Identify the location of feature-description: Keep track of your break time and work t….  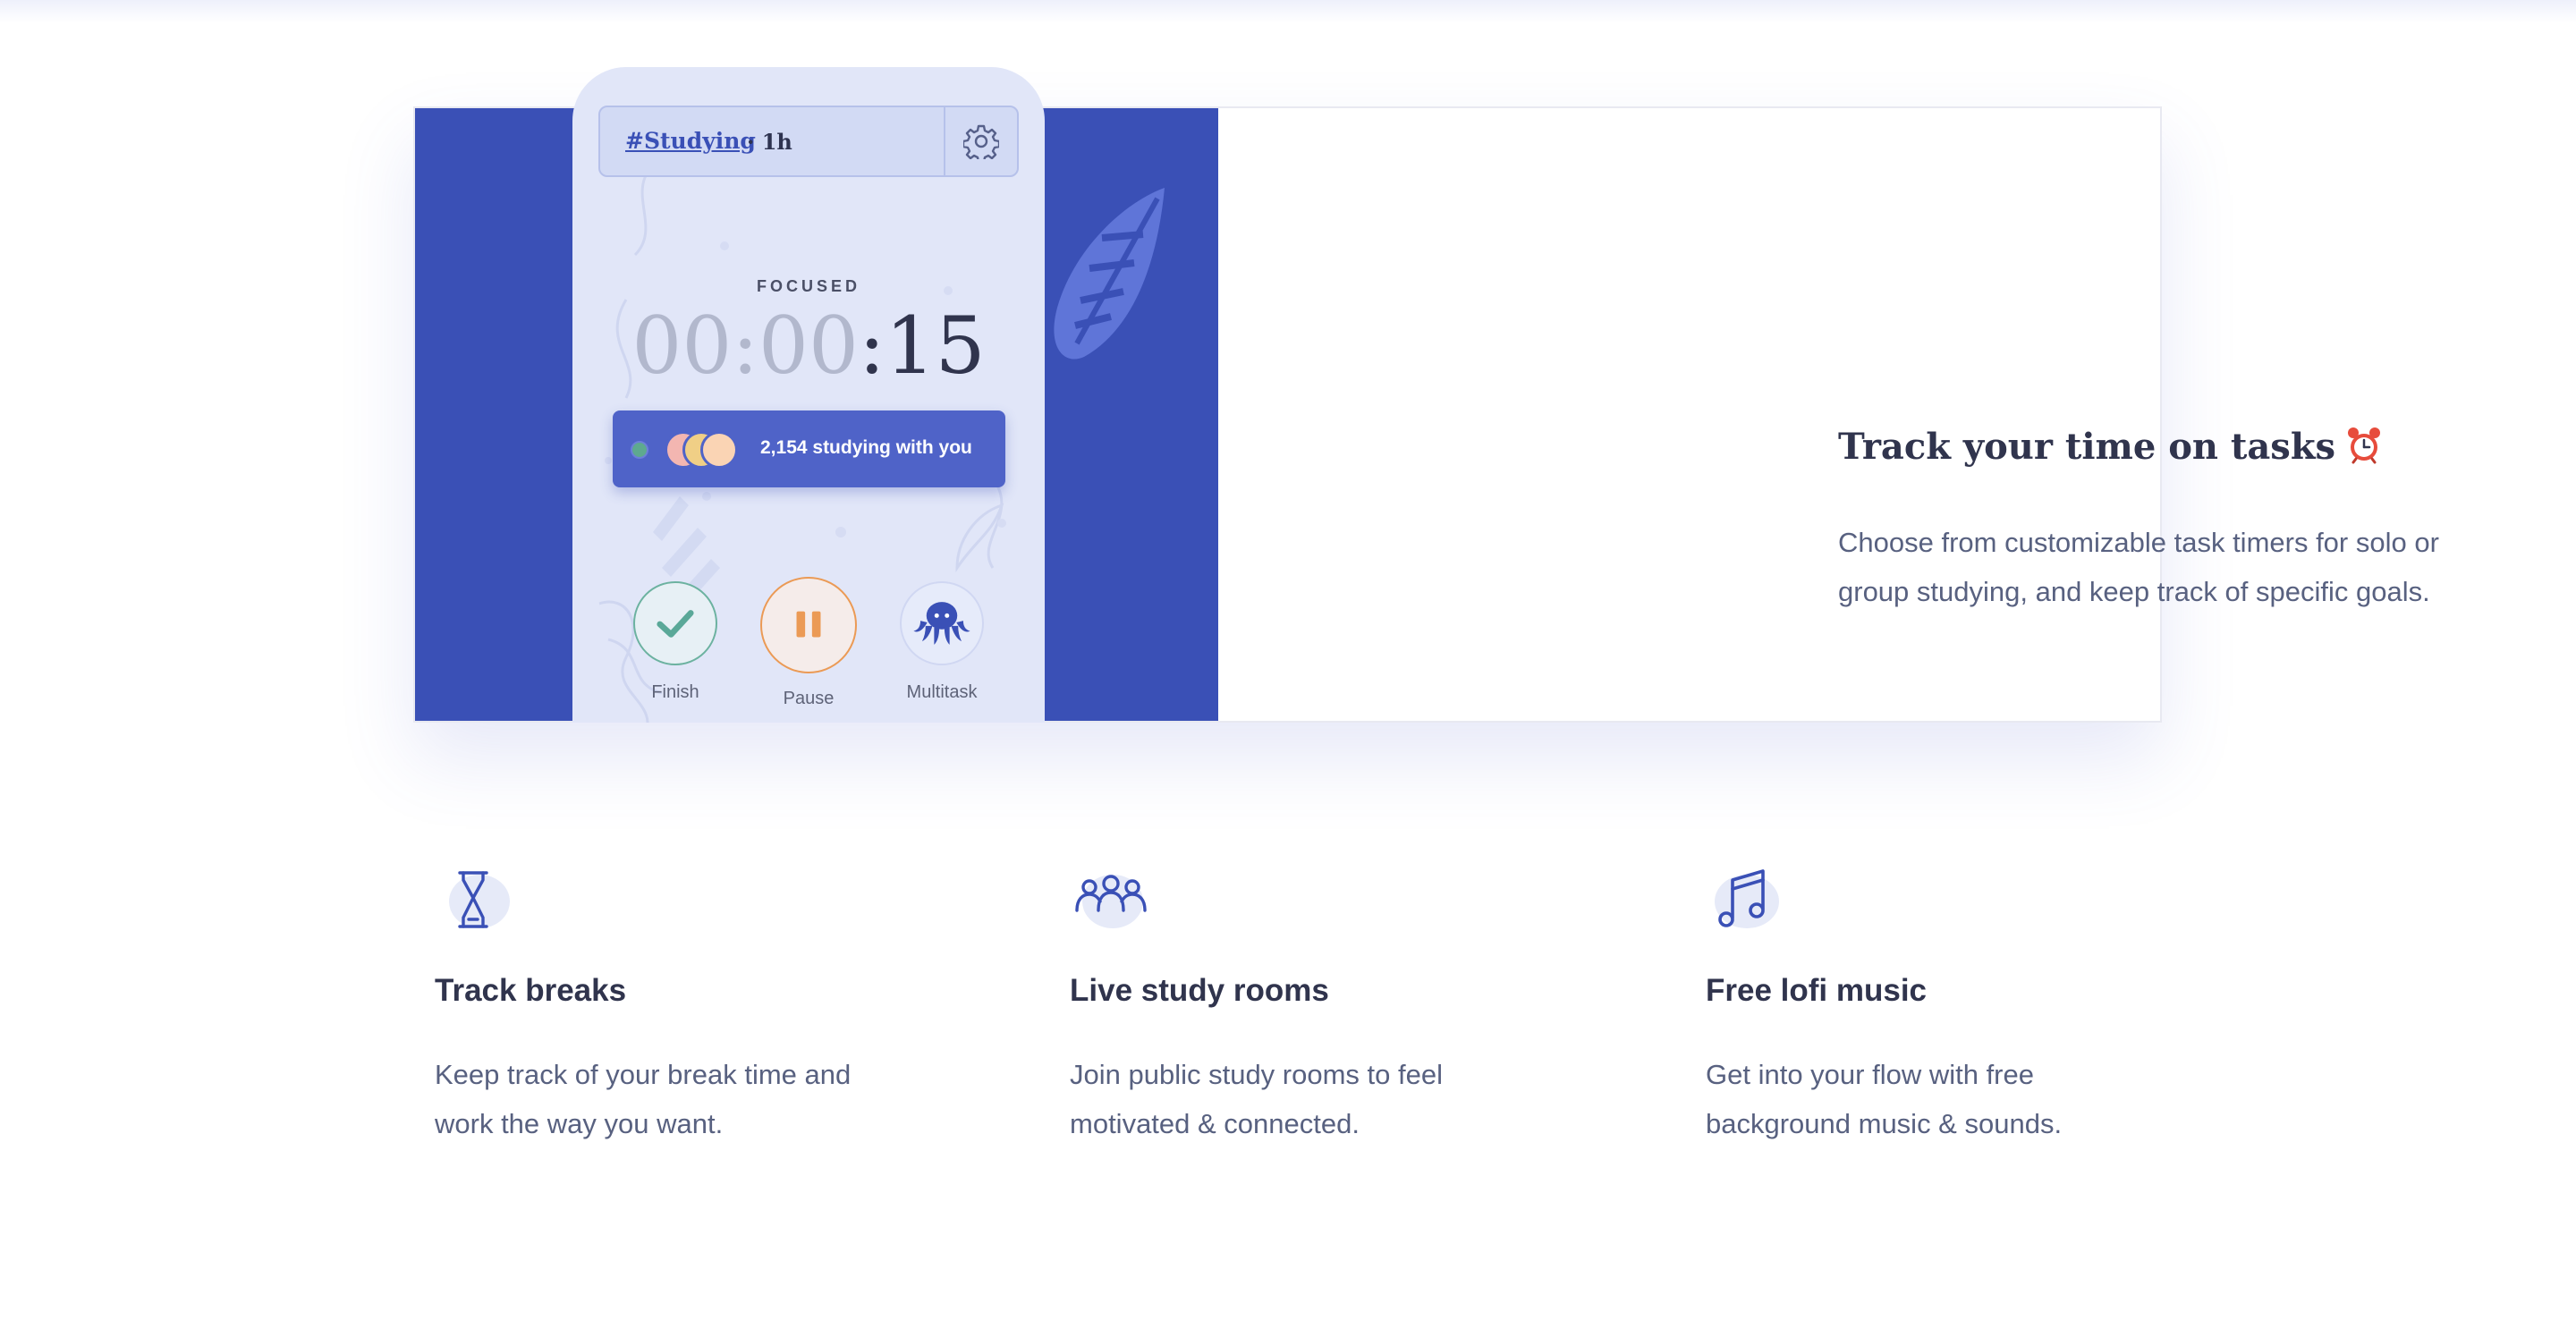
(643, 1099).